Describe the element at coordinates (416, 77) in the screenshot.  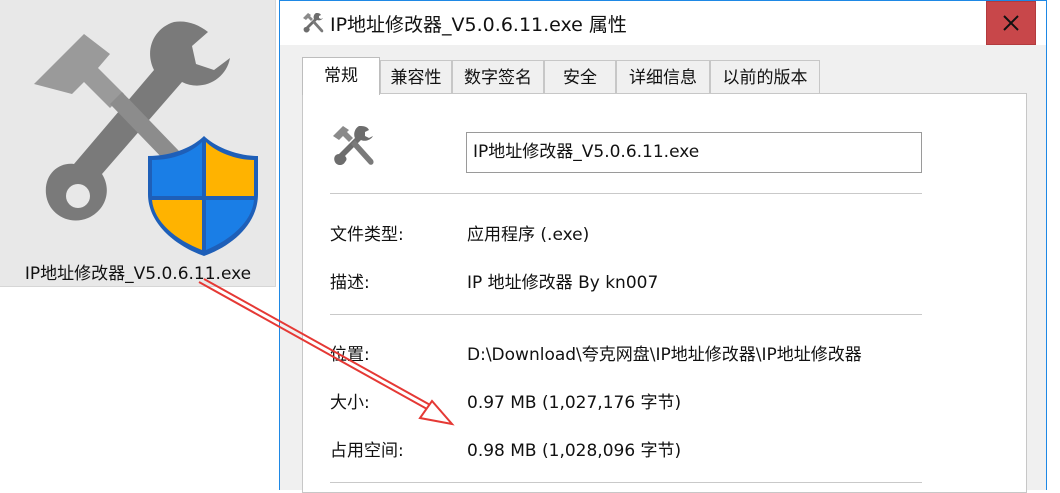
I see `tab-compatibility: 兼容性` at that location.